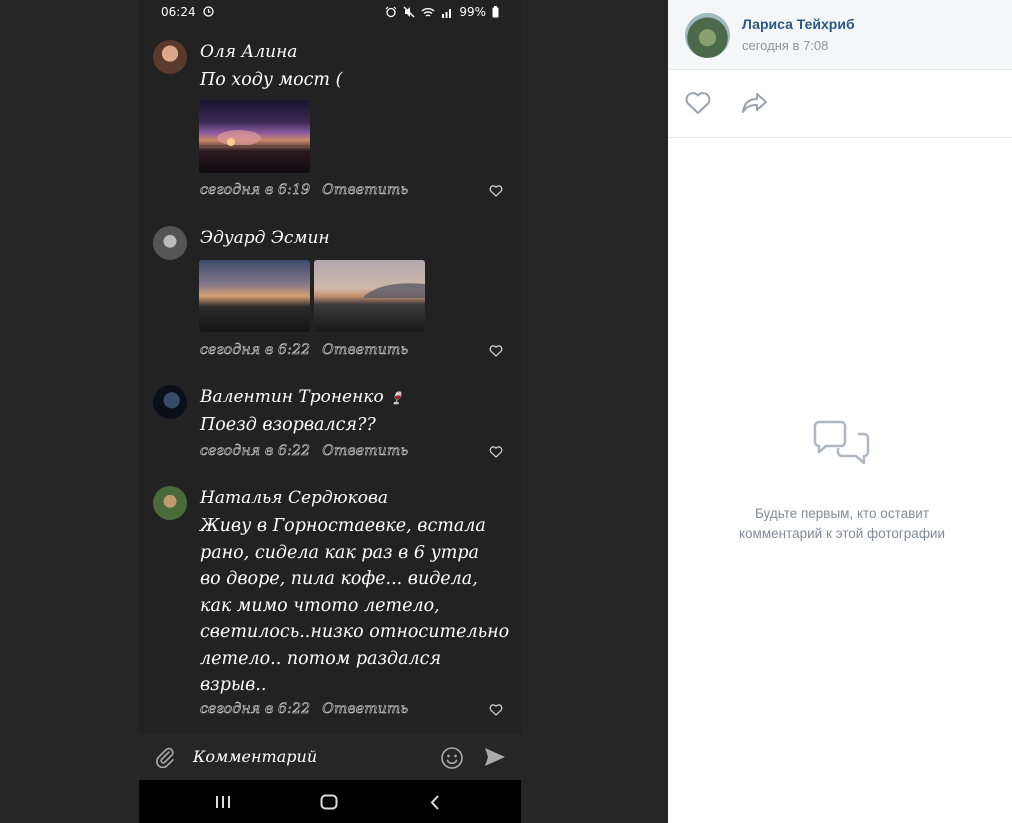 This screenshot has height=823, width=1012. What do you see at coordinates (320, 605) in the screenshot?
I see `comment-text-line: как мимо чтото летело,` at bounding box center [320, 605].